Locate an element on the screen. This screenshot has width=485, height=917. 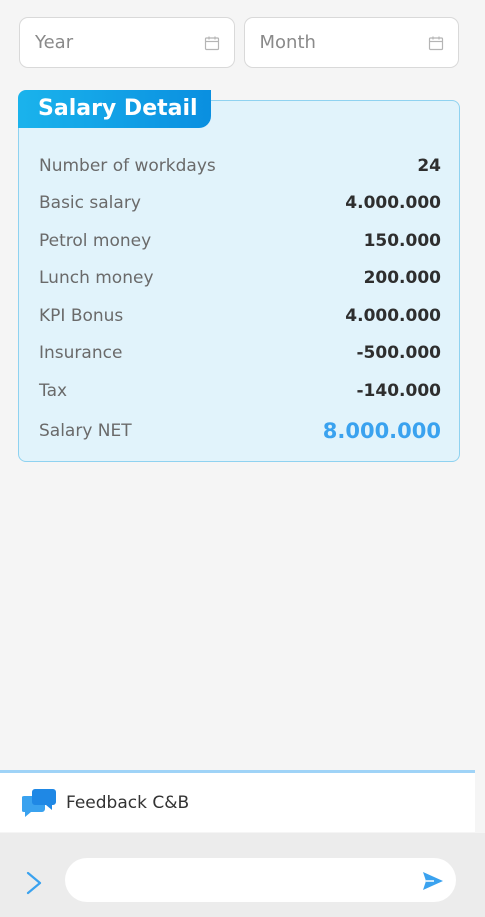
net-label: Salary NET is located at coordinates (85, 431).